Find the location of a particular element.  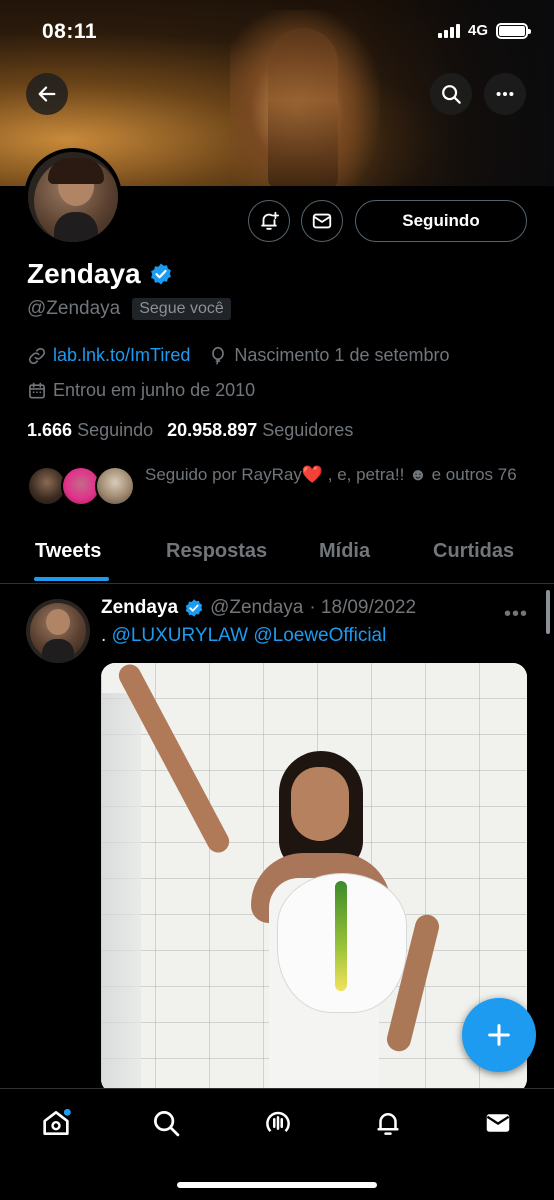

following-label: Seguindo is located at coordinates (115, 430).